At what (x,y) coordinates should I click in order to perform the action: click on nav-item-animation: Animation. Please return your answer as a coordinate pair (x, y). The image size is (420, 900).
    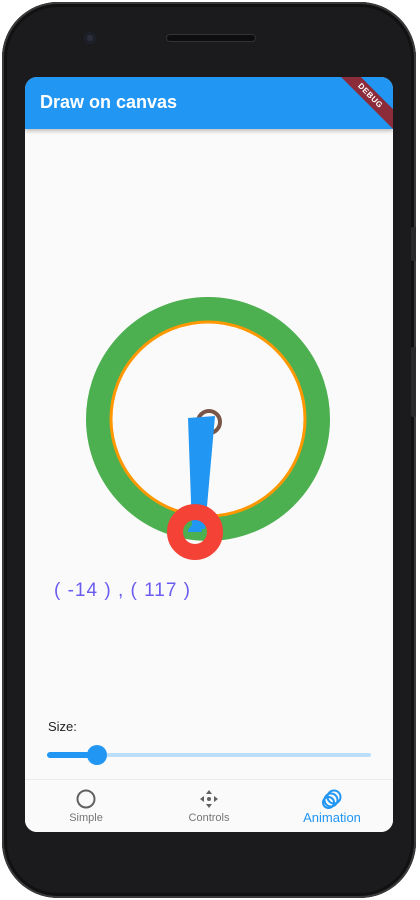
    Looking at the image, I should click on (332, 806).